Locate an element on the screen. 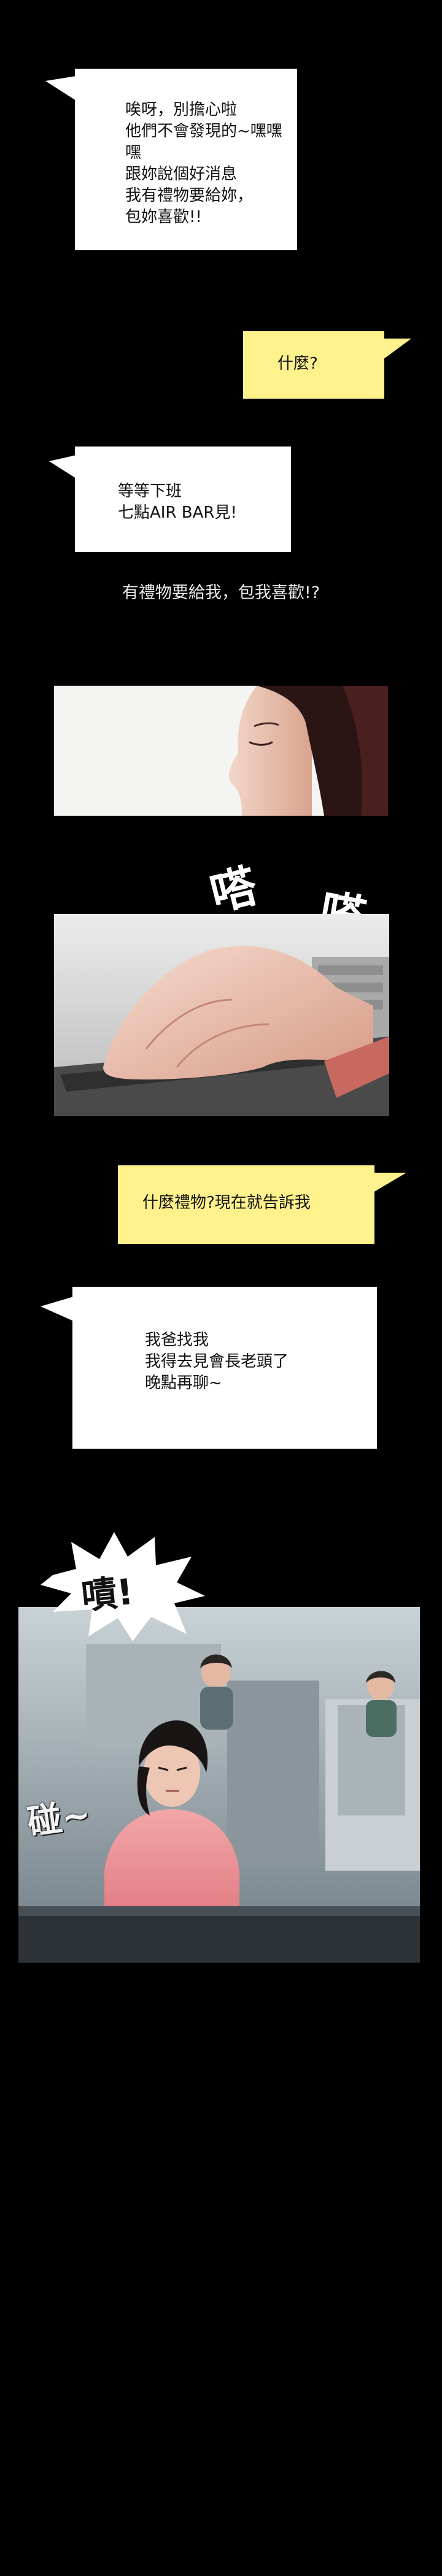  panel-typing-hands is located at coordinates (222, 1015).